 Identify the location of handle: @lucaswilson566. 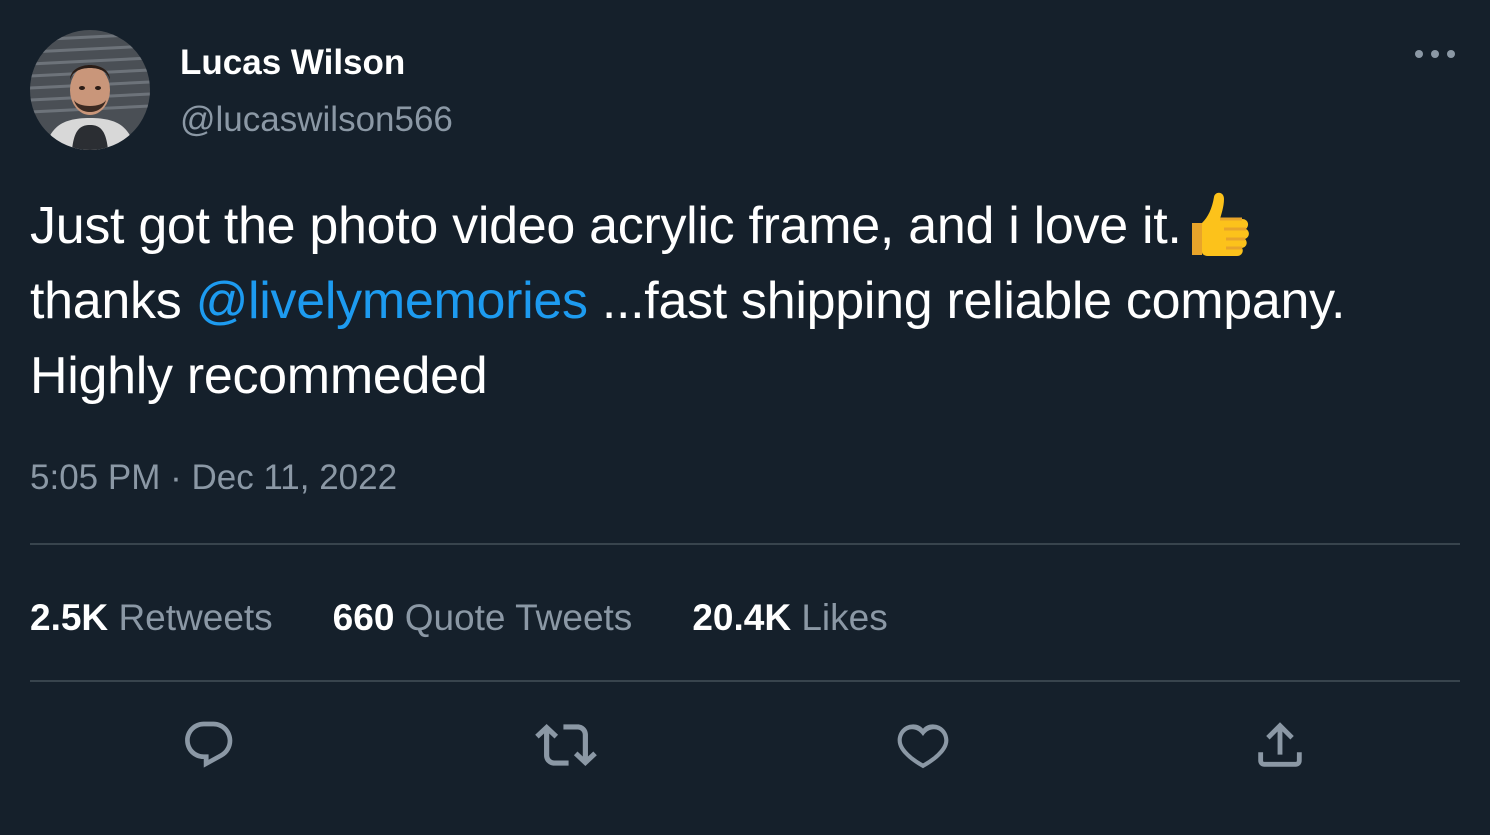
(316, 120).